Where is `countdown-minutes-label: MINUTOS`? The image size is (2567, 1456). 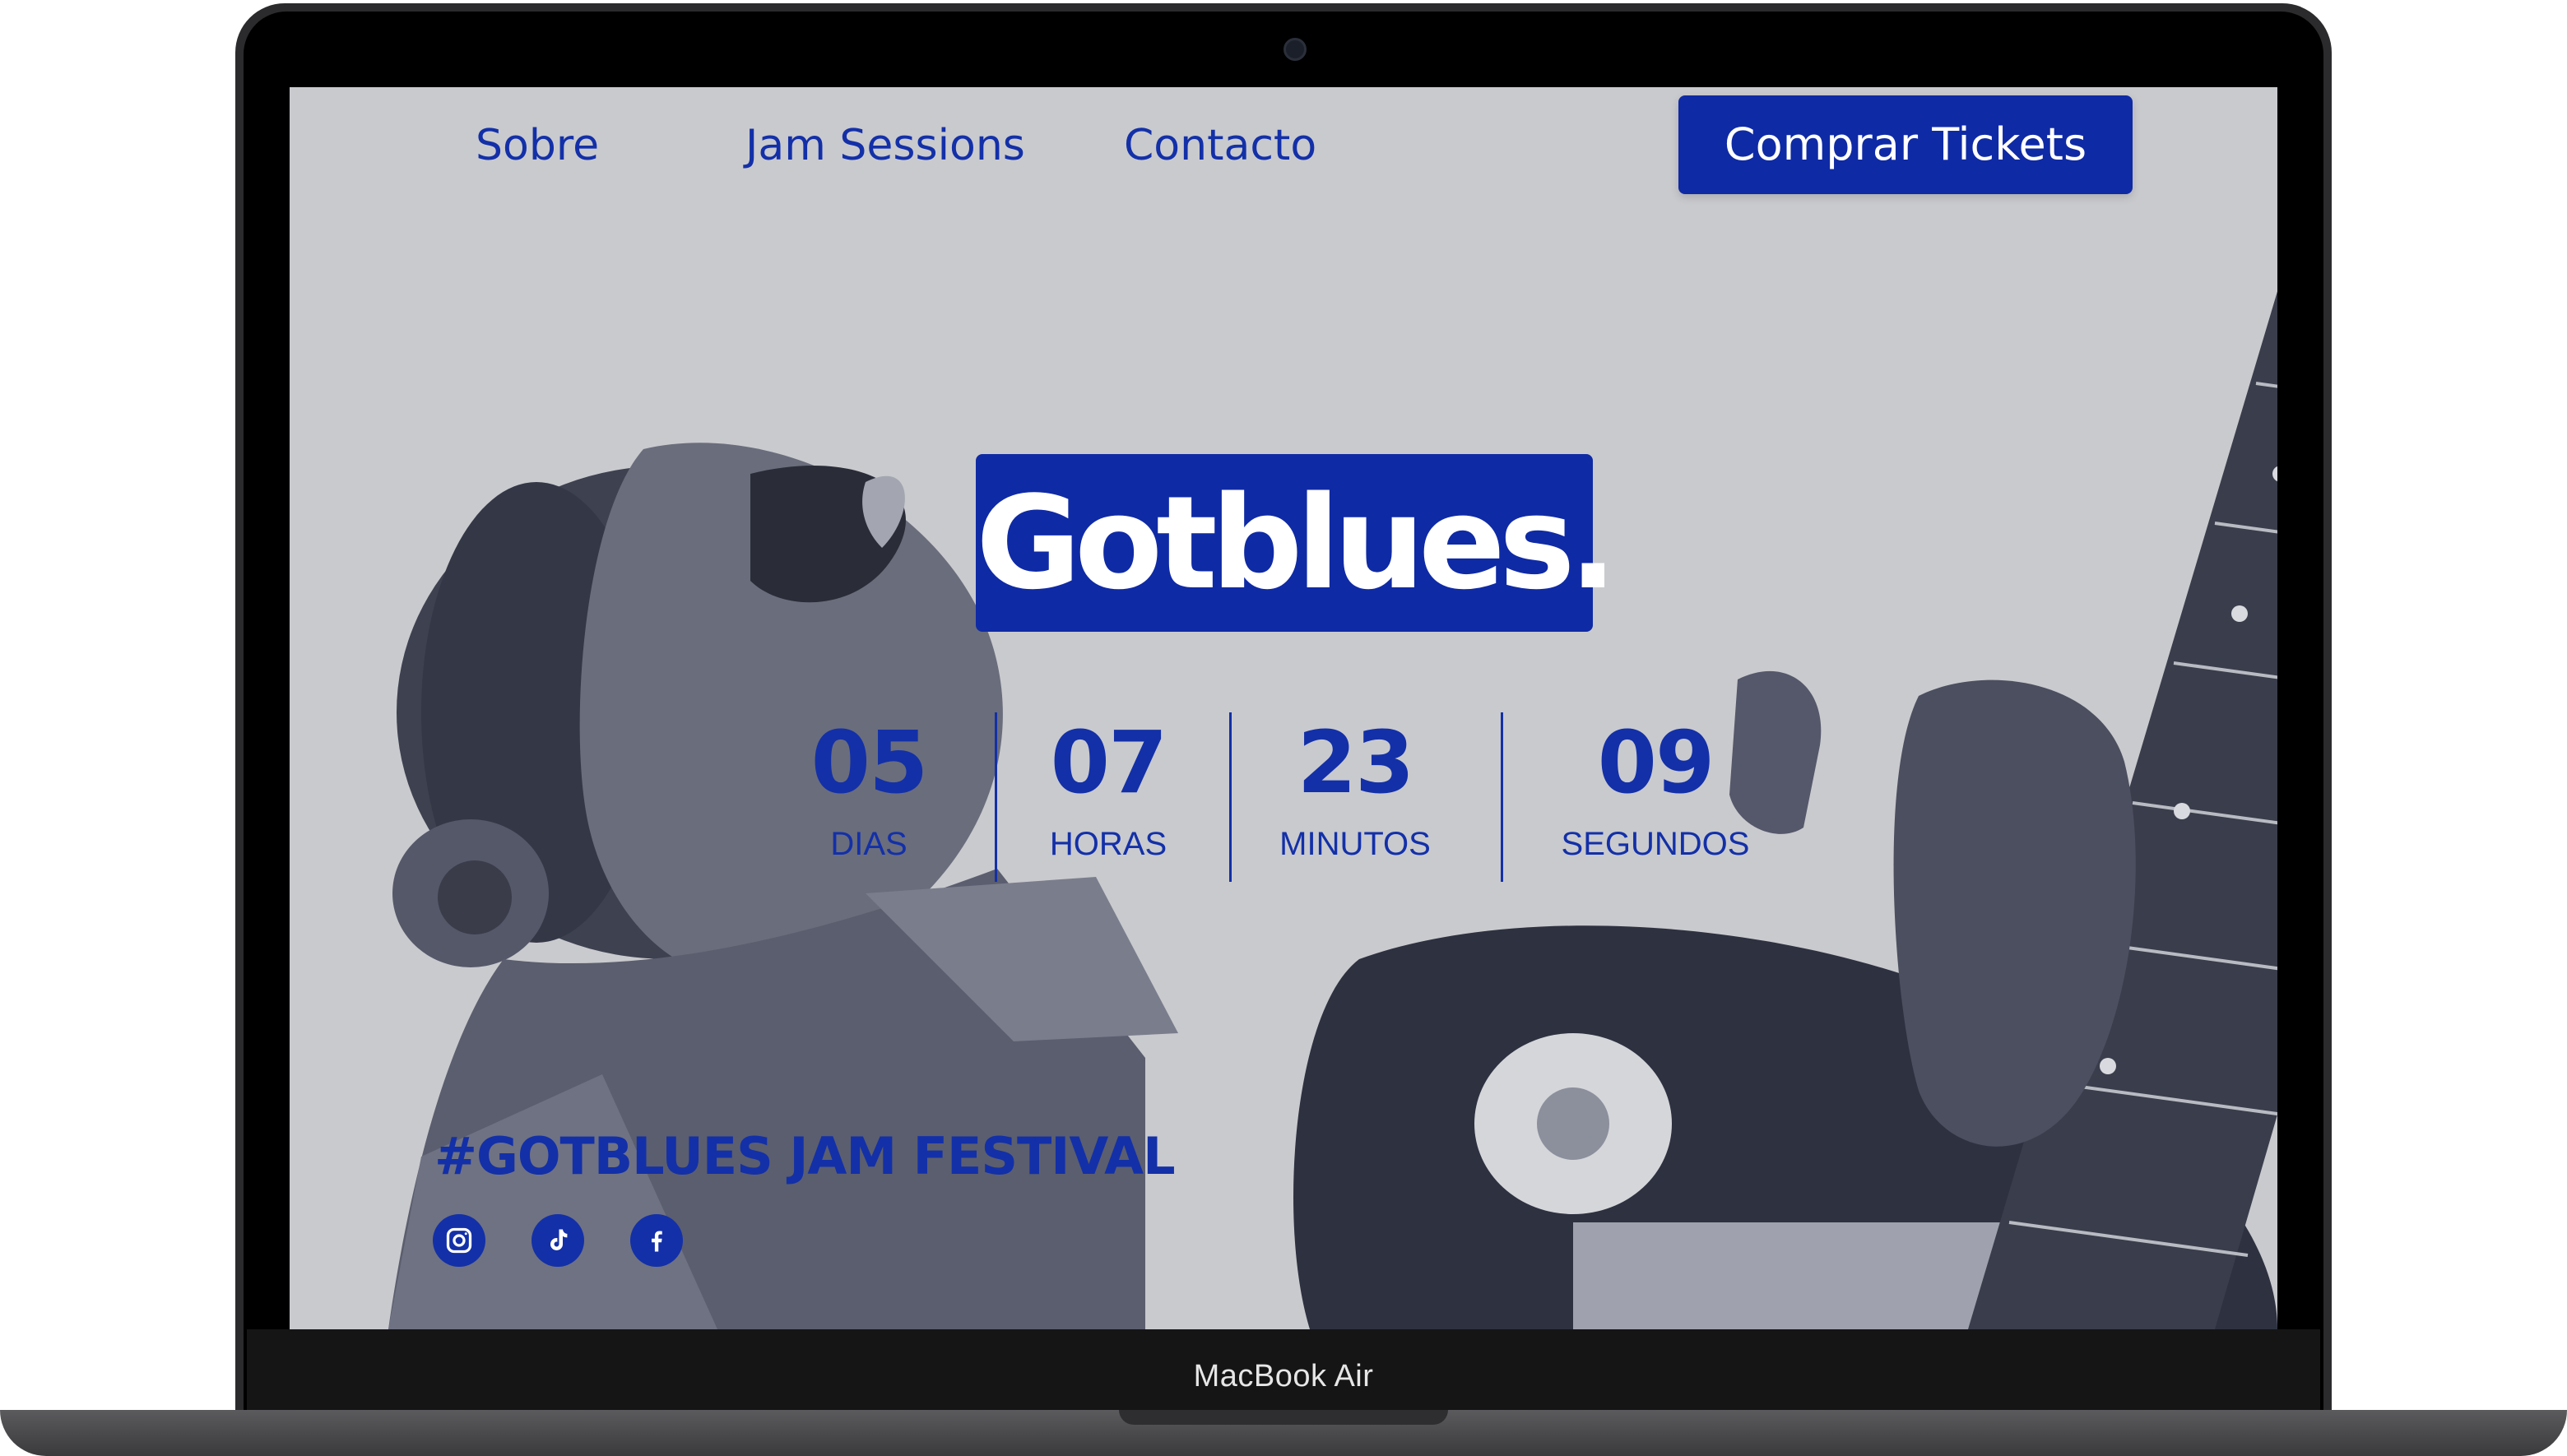 countdown-minutes-label: MINUTOS is located at coordinates (1355, 844).